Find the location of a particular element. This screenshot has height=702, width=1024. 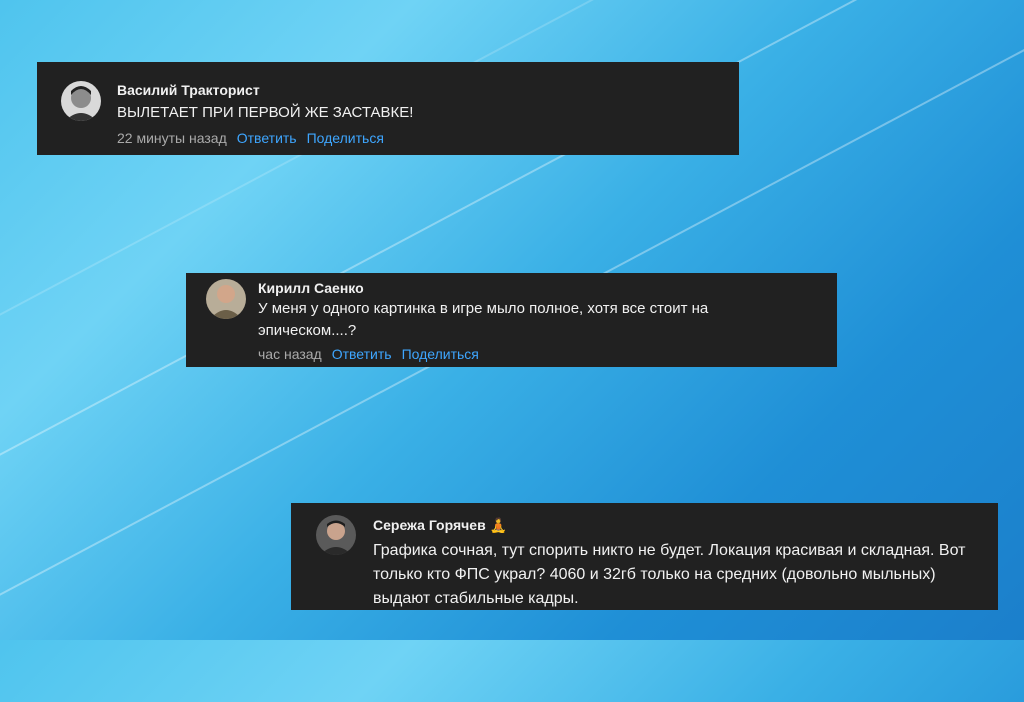

comment-author: Кирилл Саенко is located at coordinates (311, 288).